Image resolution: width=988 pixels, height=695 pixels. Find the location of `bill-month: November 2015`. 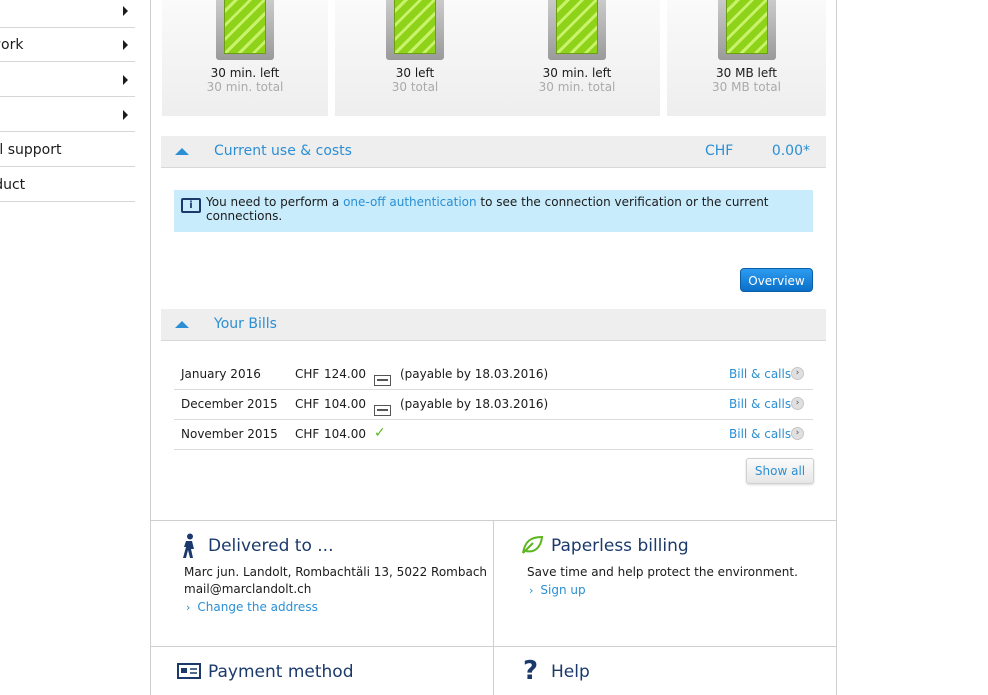

bill-month: November 2015 is located at coordinates (229, 434).